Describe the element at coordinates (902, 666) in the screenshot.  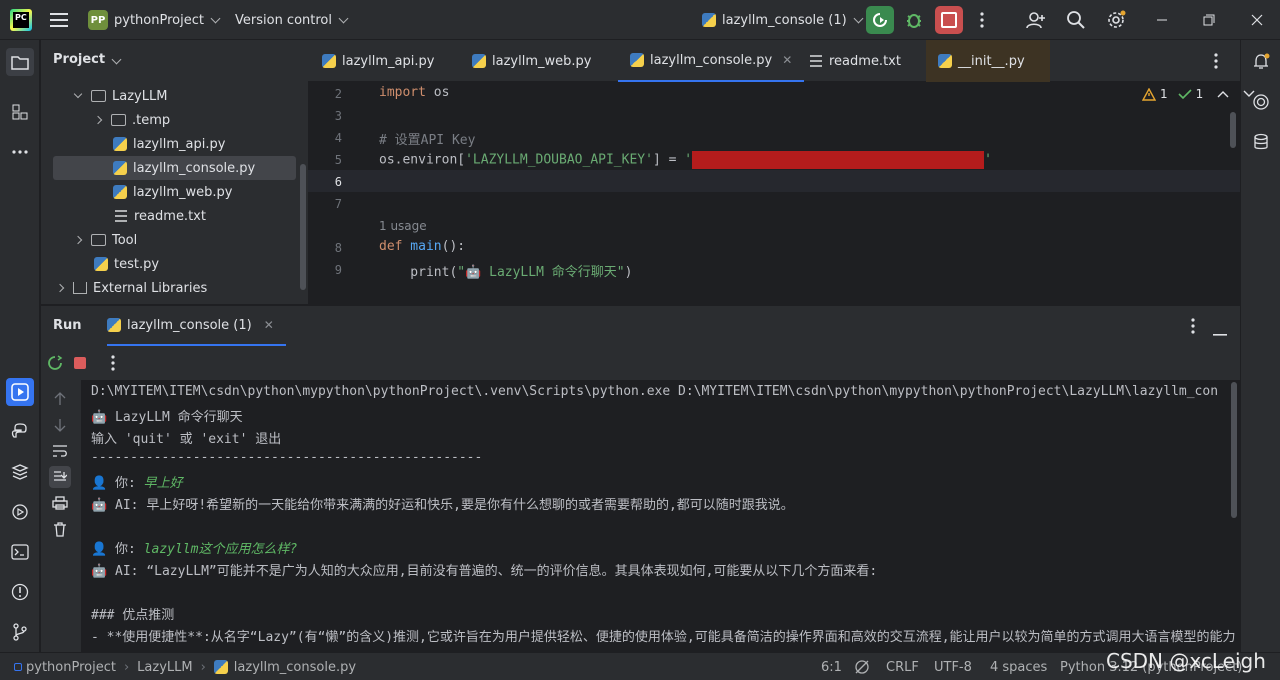
I see `line-separator: CRLF` at that location.